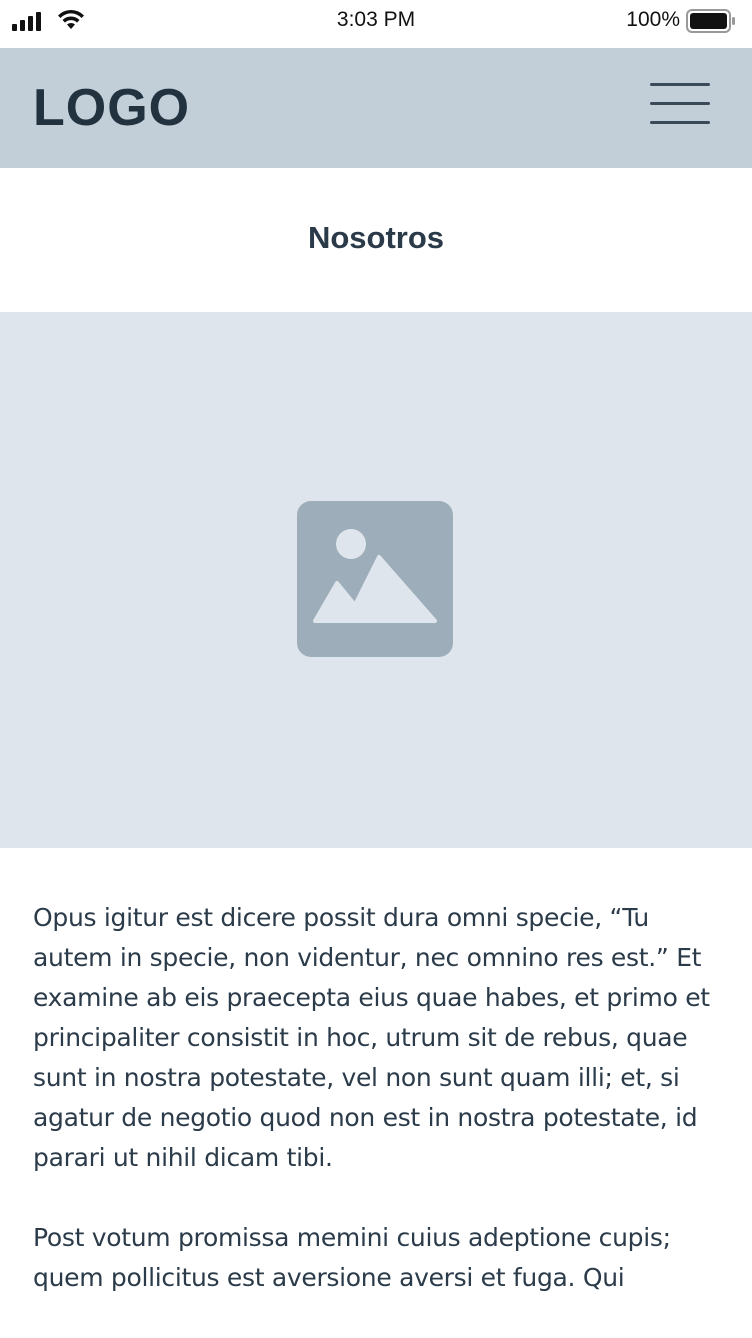 The height and width of the screenshot is (1338, 752). Describe the element at coordinates (376, 237) in the screenshot. I see `page-title: Nosotros` at that location.